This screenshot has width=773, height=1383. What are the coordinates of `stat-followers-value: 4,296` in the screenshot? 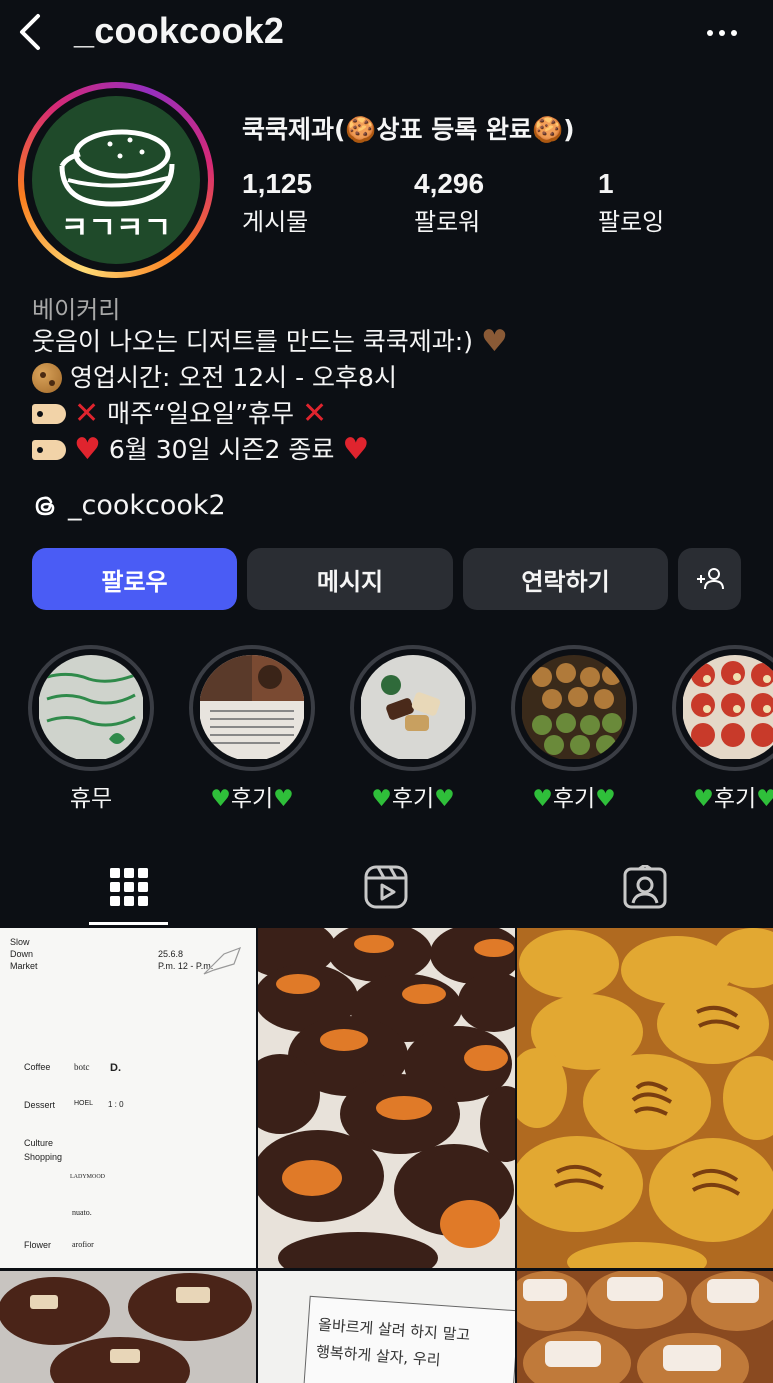 It's located at (449, 183).